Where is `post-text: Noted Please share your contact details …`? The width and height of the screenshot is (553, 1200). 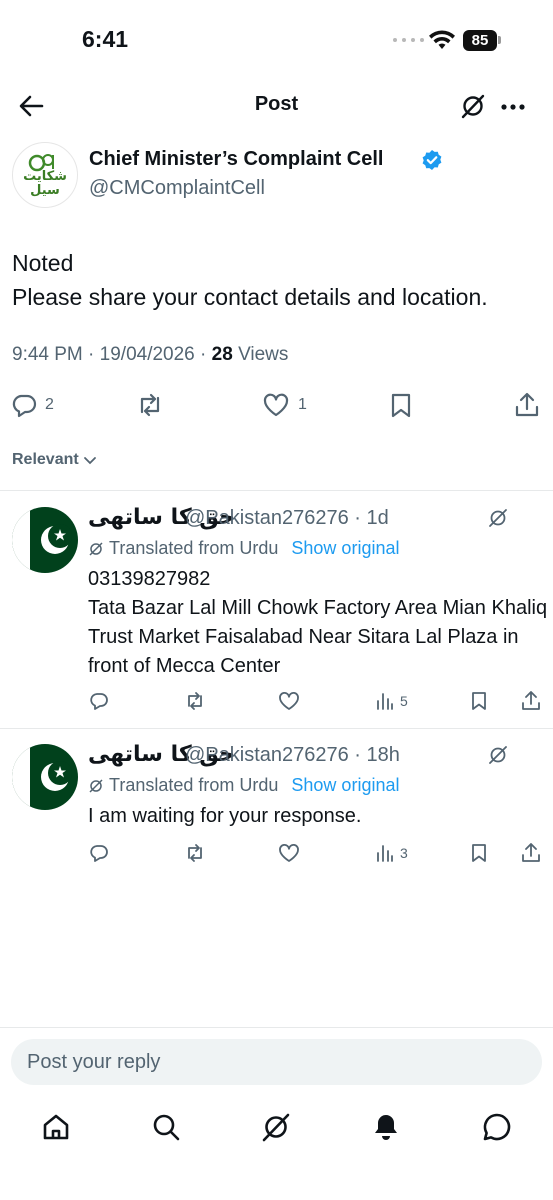 post-text: Noted Please share your contact details … is located at coordinates (250, 280).